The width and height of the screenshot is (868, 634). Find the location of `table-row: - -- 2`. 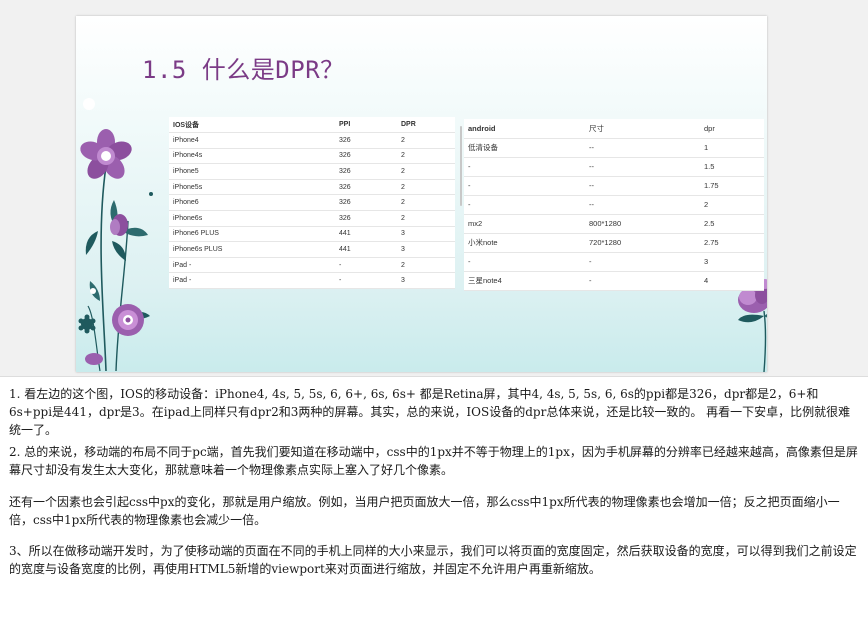

table-row: - -- 2 is located at coordinates (614, 205).